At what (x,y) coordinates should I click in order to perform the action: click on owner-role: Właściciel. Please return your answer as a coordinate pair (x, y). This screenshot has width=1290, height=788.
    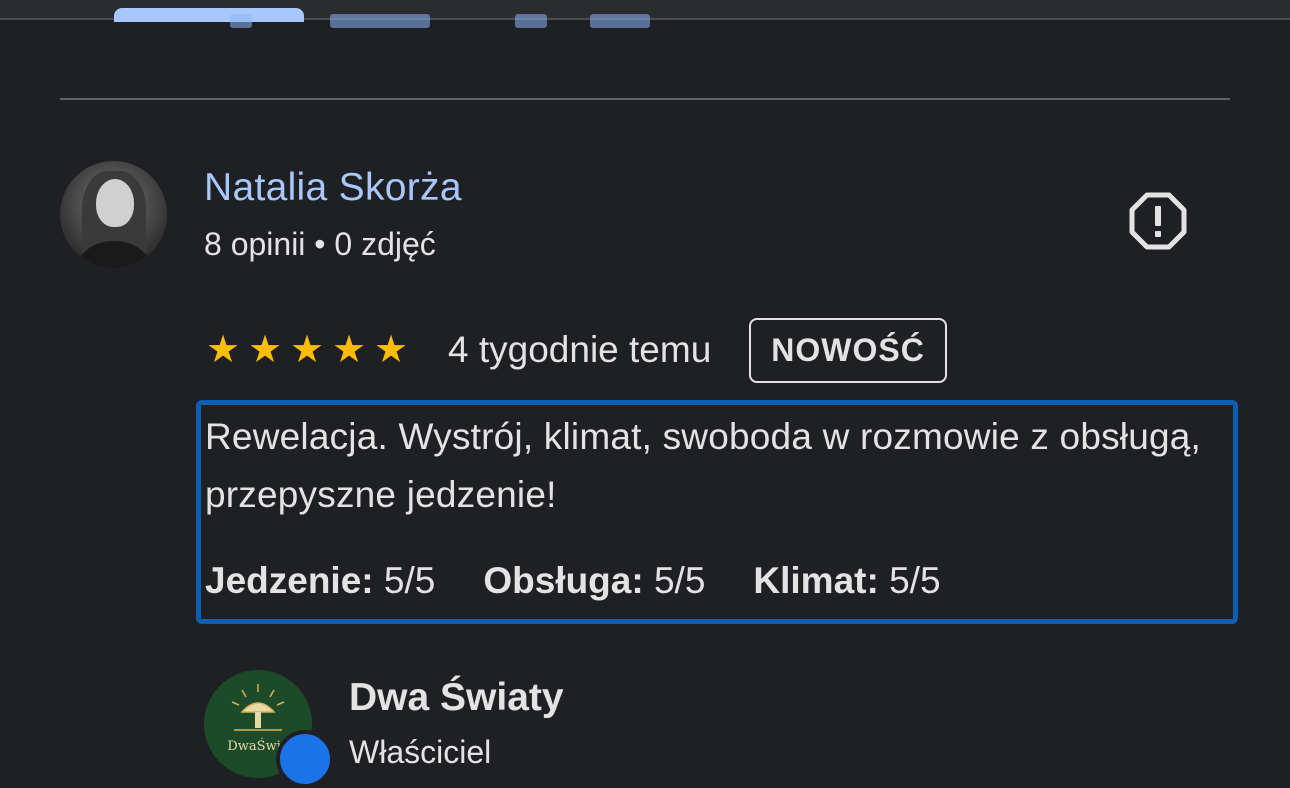
    Looking at the image, I should click on (420, 752).